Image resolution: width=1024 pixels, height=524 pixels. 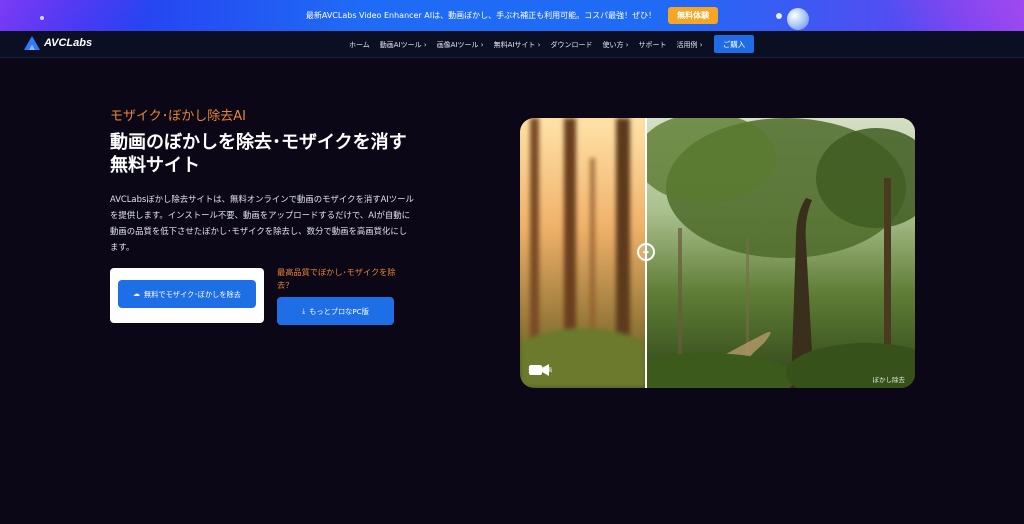 I want to click on logo: AVCLabs, so click(x=58, y=43).